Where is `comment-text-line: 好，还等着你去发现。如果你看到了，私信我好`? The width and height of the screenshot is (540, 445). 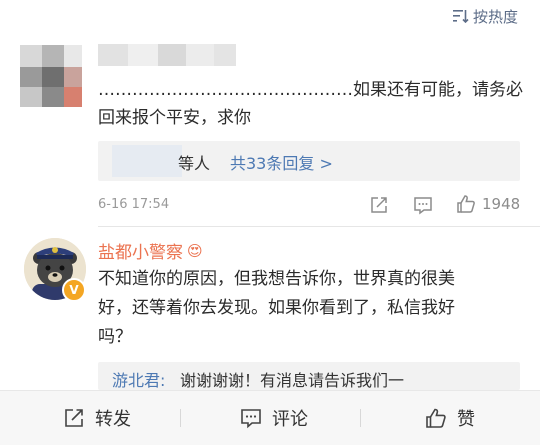
comment-text-line: 好，还等着你去发现。如果你看到了，私信我好 is located at coordinates (276, 308).